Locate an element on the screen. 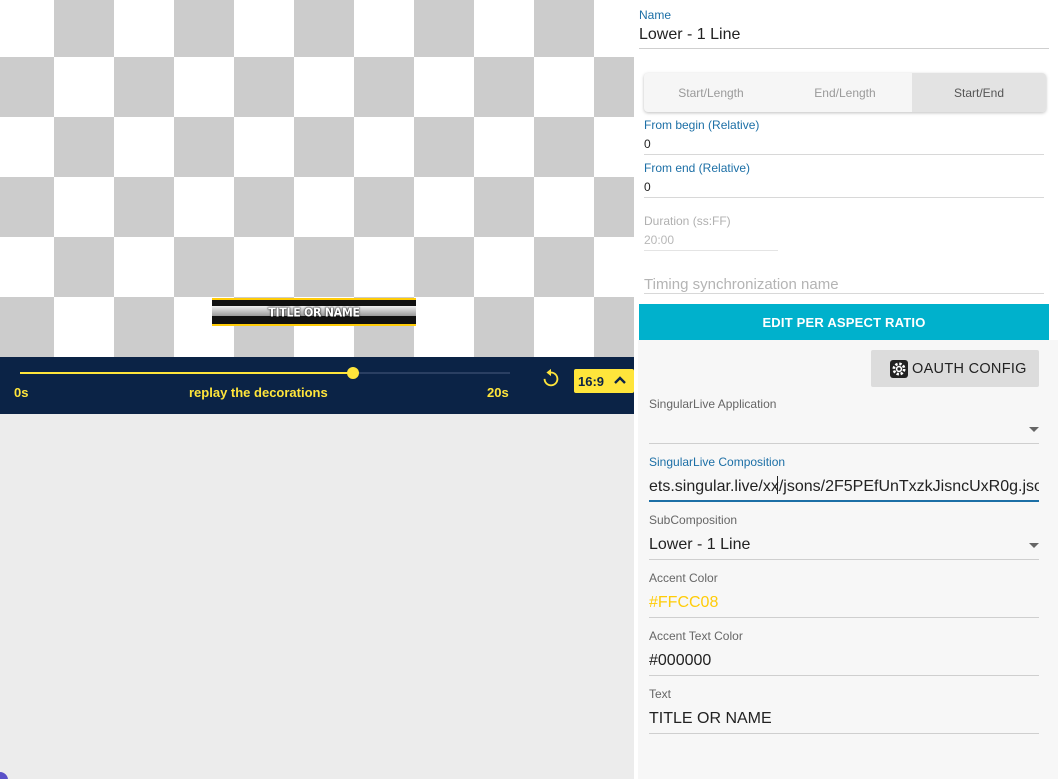  duration-input: 20:00 is located at coordinates (659, 240).